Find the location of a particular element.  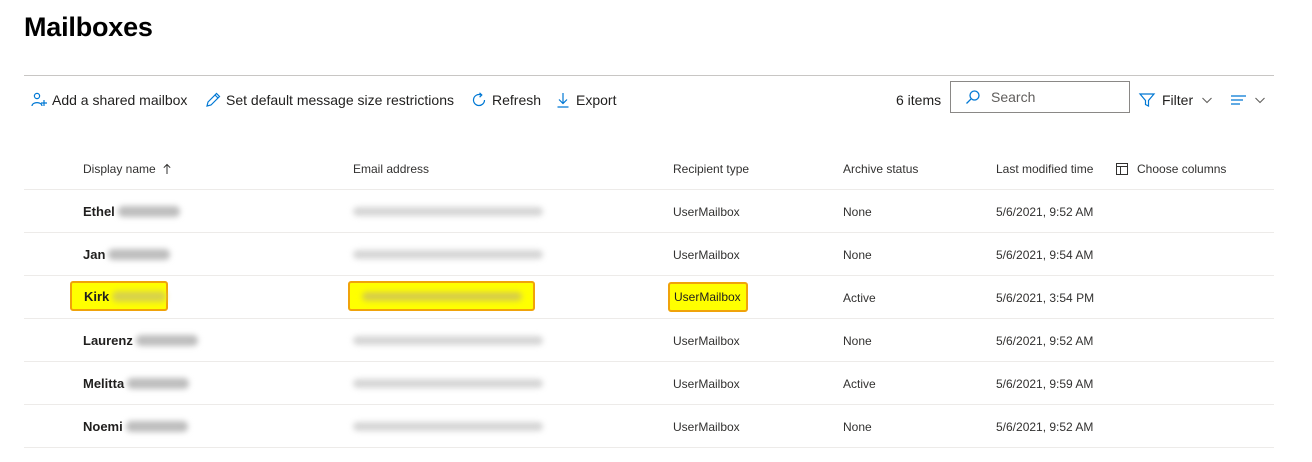

column-header-recipient-type: Recipient type is located at coordinates (711, 168).